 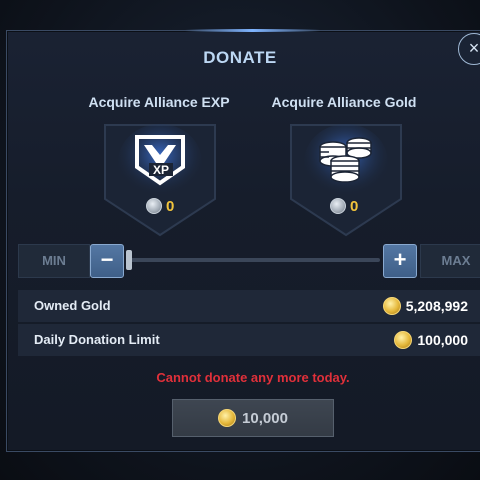 I want to click on svg-text: XP, so click(x=161, y=170).